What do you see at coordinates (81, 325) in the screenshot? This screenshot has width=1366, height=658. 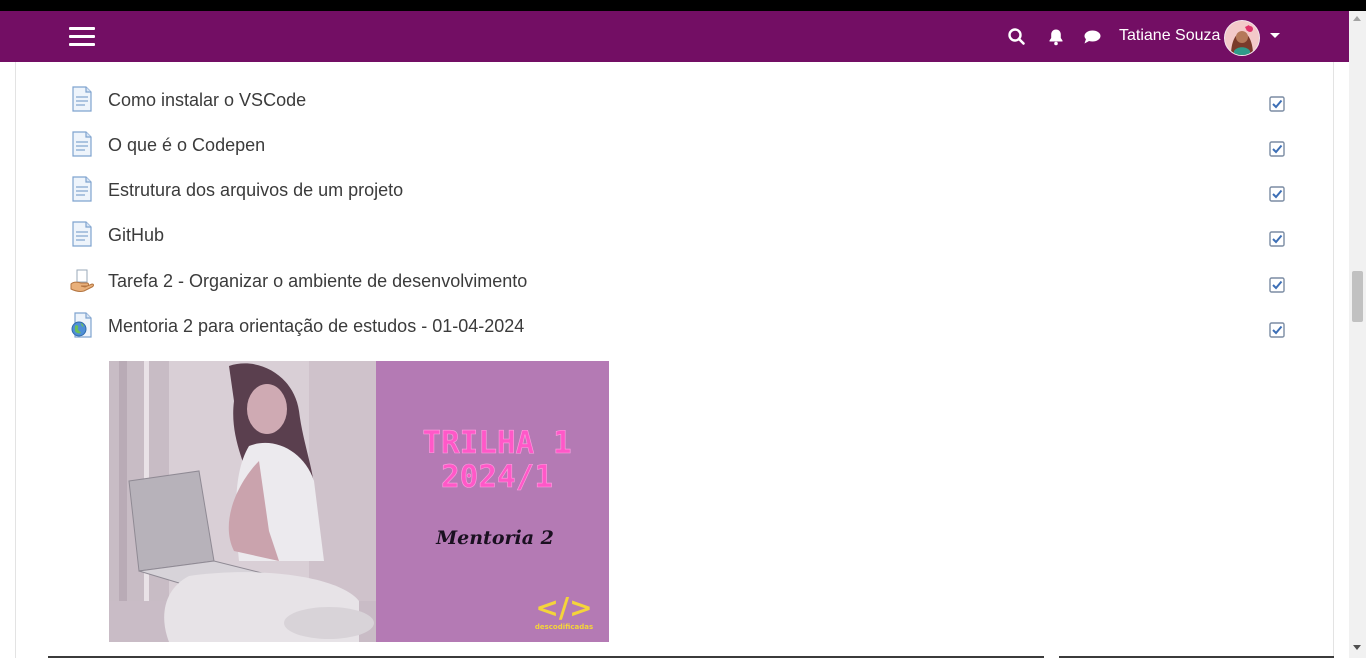 I see `url-icon` at bounding box center [81, 325].